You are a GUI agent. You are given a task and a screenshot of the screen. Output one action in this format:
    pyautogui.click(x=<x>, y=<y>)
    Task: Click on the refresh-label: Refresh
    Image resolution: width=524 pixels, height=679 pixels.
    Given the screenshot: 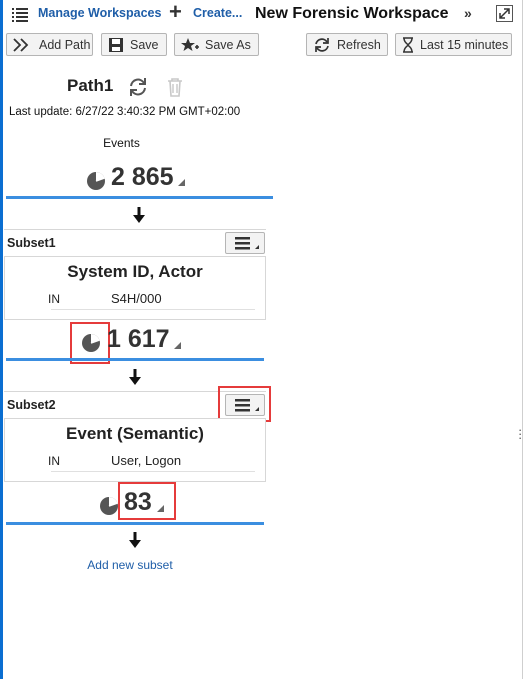 What is the action you would take?
    pyautogui.click(x=359, y=44)
    